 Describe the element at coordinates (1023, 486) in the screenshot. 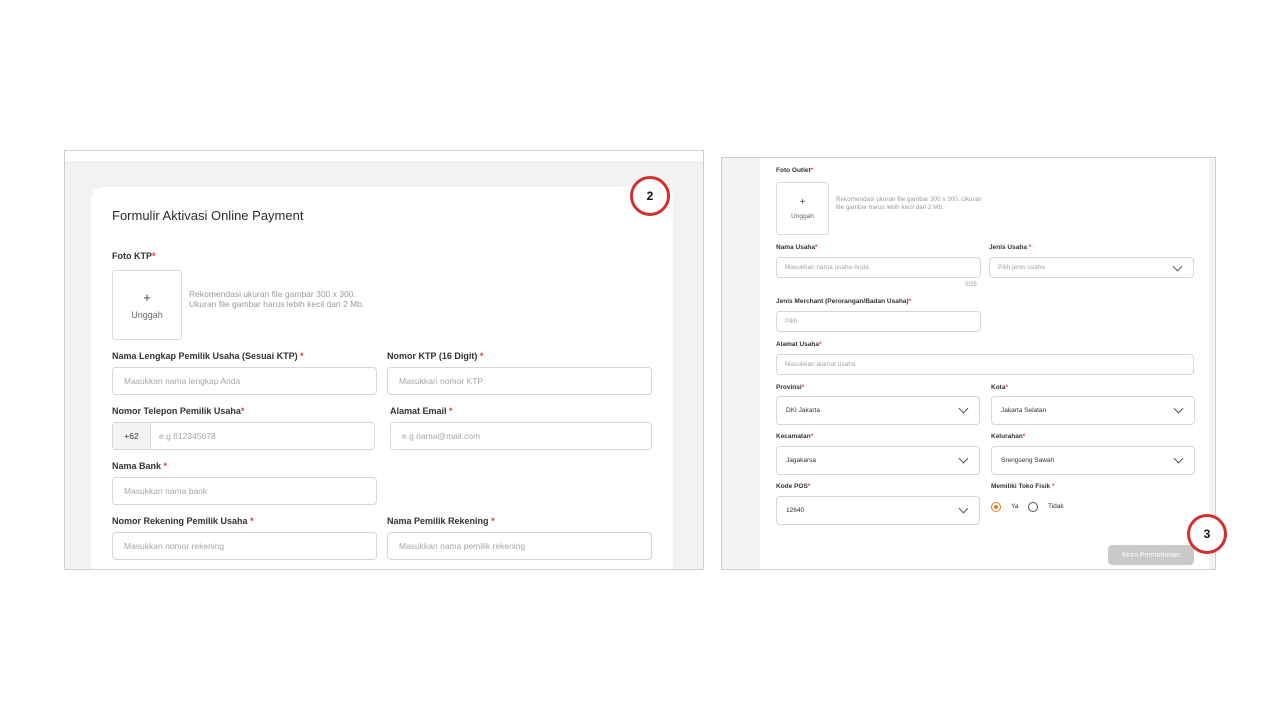

I see `toko-fisik-label: Memiliki Toko Fisik *` at that location.